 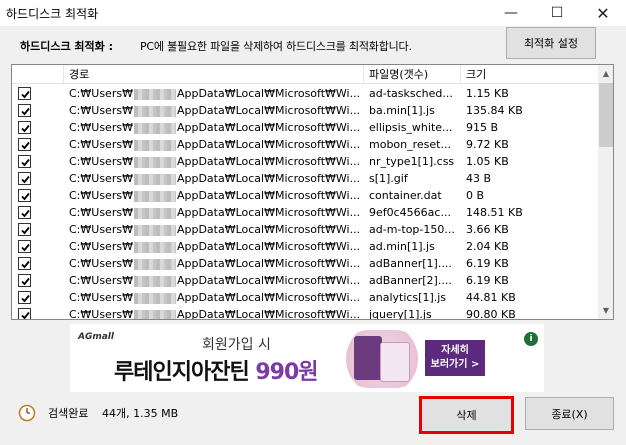 I want to click on column-header-size: 크기, so click(x=529, y=74).